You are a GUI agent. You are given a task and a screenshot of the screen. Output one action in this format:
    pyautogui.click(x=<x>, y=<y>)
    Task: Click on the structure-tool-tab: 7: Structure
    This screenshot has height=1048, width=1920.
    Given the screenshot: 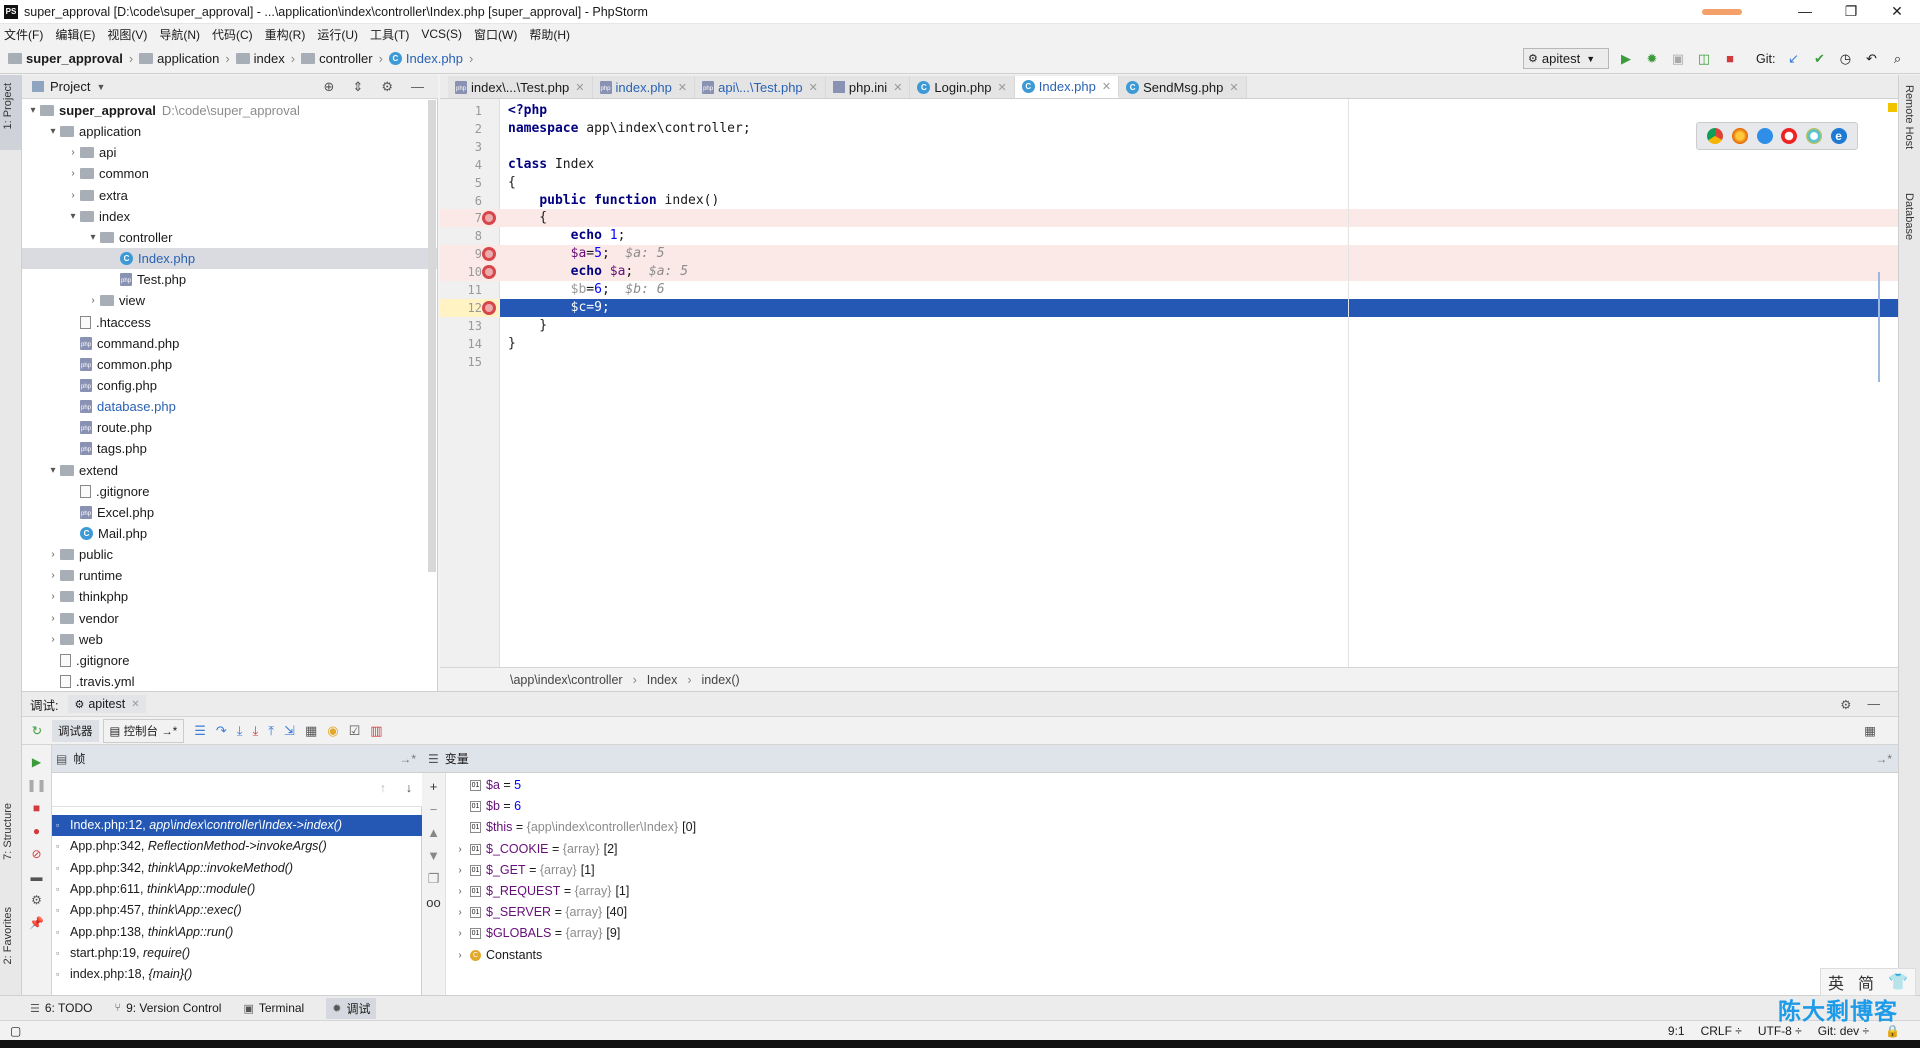 What is the action you would take?
    pyautogui.click(x=8, y=831)
    